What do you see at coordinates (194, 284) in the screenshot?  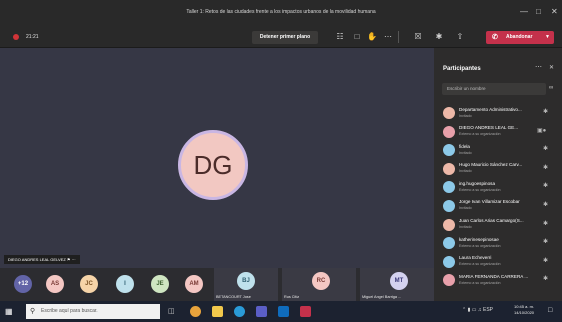 I see `gallery-chip: AM` at bounding box center [194, 284].